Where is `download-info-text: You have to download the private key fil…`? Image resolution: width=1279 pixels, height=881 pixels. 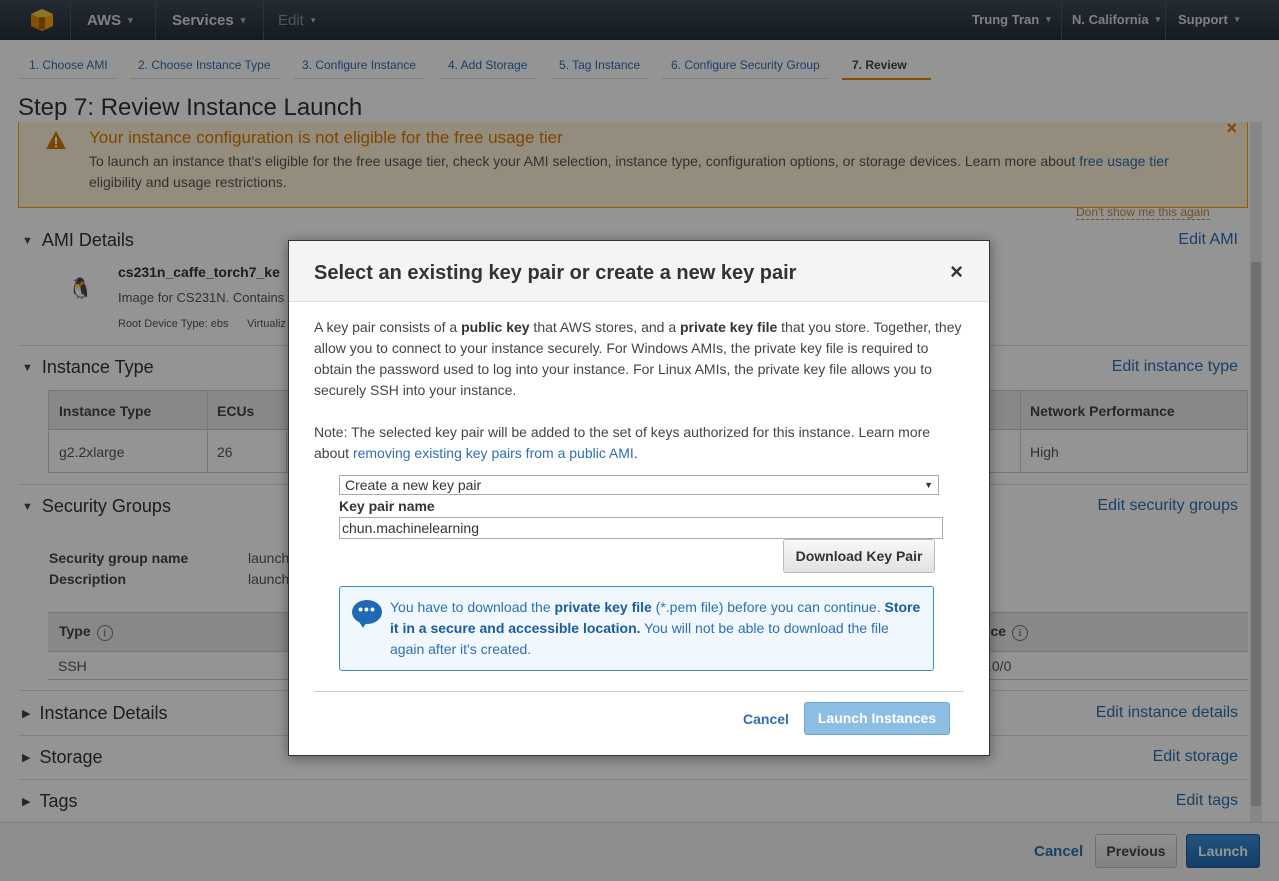 download-info-text: You have to download the private key fil… is located at coordinates (655, 628).